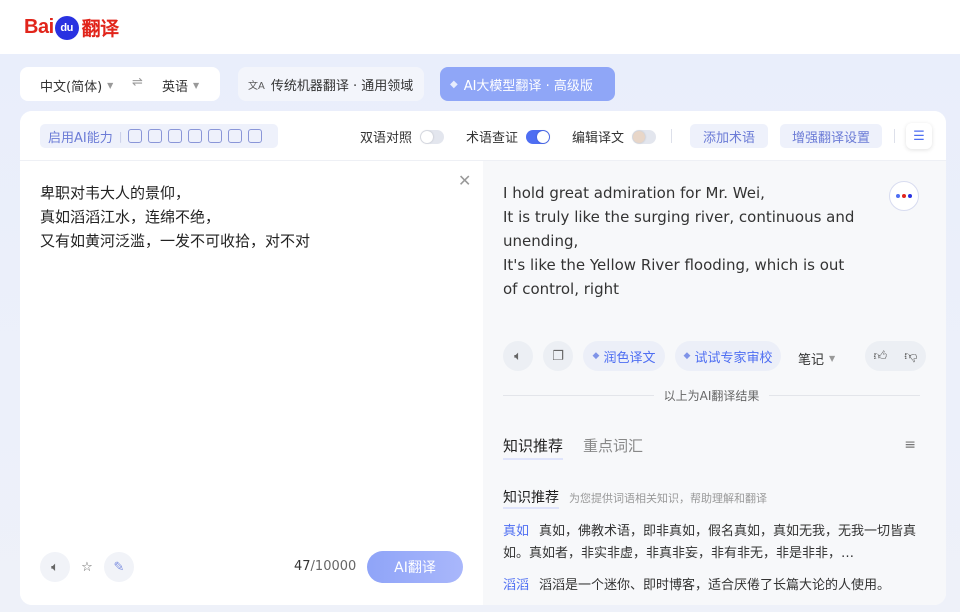  What do you see at coordinates (256, 86) in the screenshot?
I see `translate-icon: 文A` at bounding box center [256, 86].